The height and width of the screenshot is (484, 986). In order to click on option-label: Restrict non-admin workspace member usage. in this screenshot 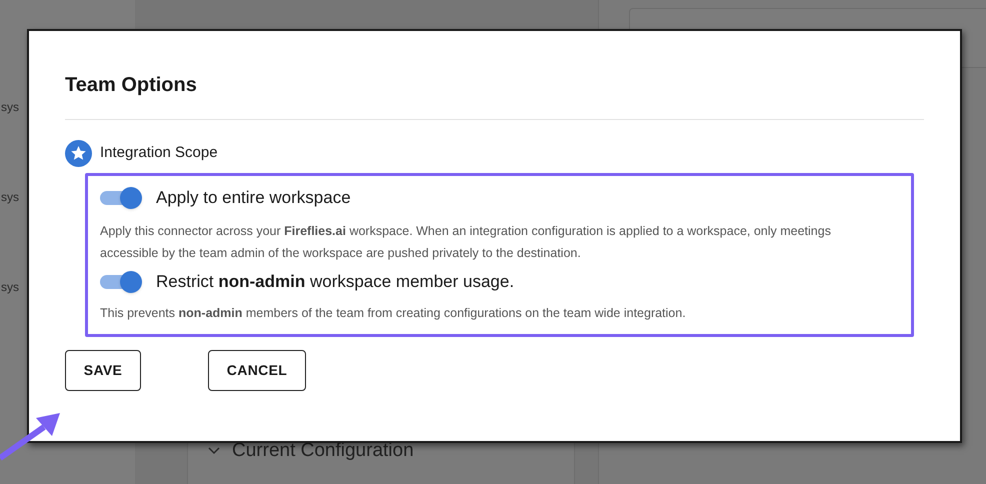, I will do `click(335, 282)`.